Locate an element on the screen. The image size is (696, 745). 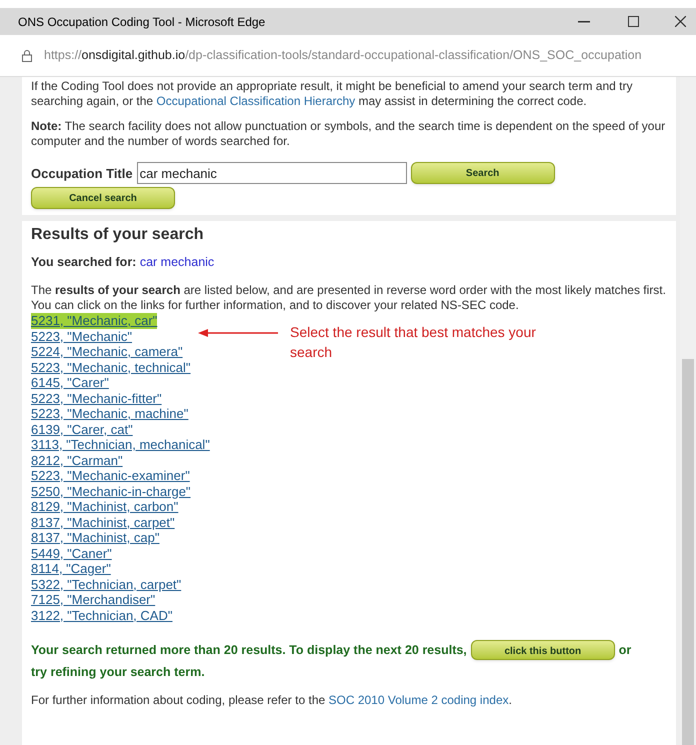
results-description: The results of your search are listed below, and are presented in reverse word order with the most likely matches first. You can click on the links for further information, and to discover your related NS-SEC code. is located at coordinates (349, 298).